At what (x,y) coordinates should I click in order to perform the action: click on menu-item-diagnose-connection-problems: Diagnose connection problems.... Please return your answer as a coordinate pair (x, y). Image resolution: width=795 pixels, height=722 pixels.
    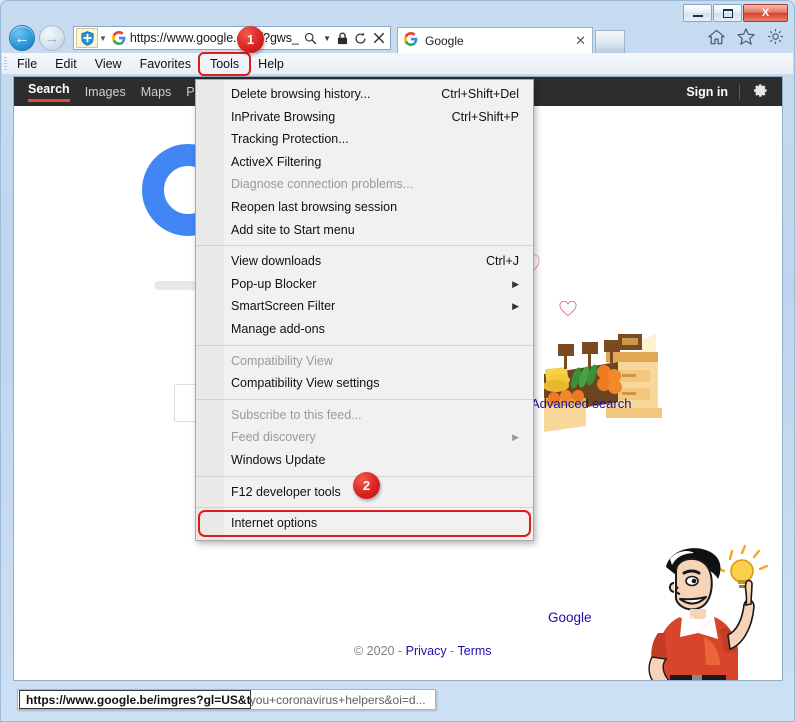
    Looking at the image, I should click on (364, 184).